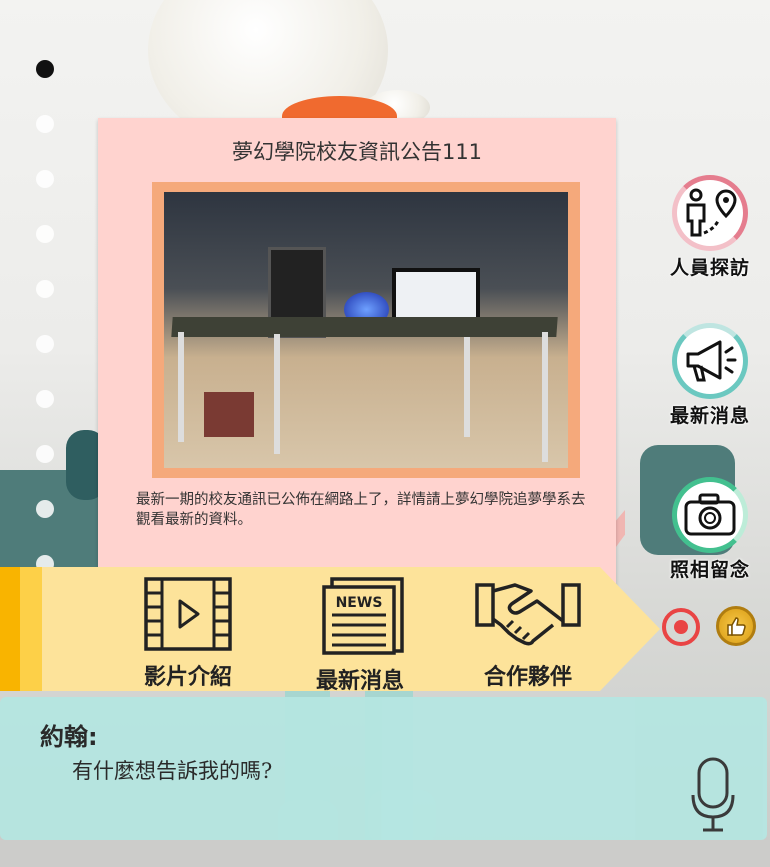 This screenshot has width=770, height=867. I want to click on side-label-photo: 照相留念, so click(709, 570).